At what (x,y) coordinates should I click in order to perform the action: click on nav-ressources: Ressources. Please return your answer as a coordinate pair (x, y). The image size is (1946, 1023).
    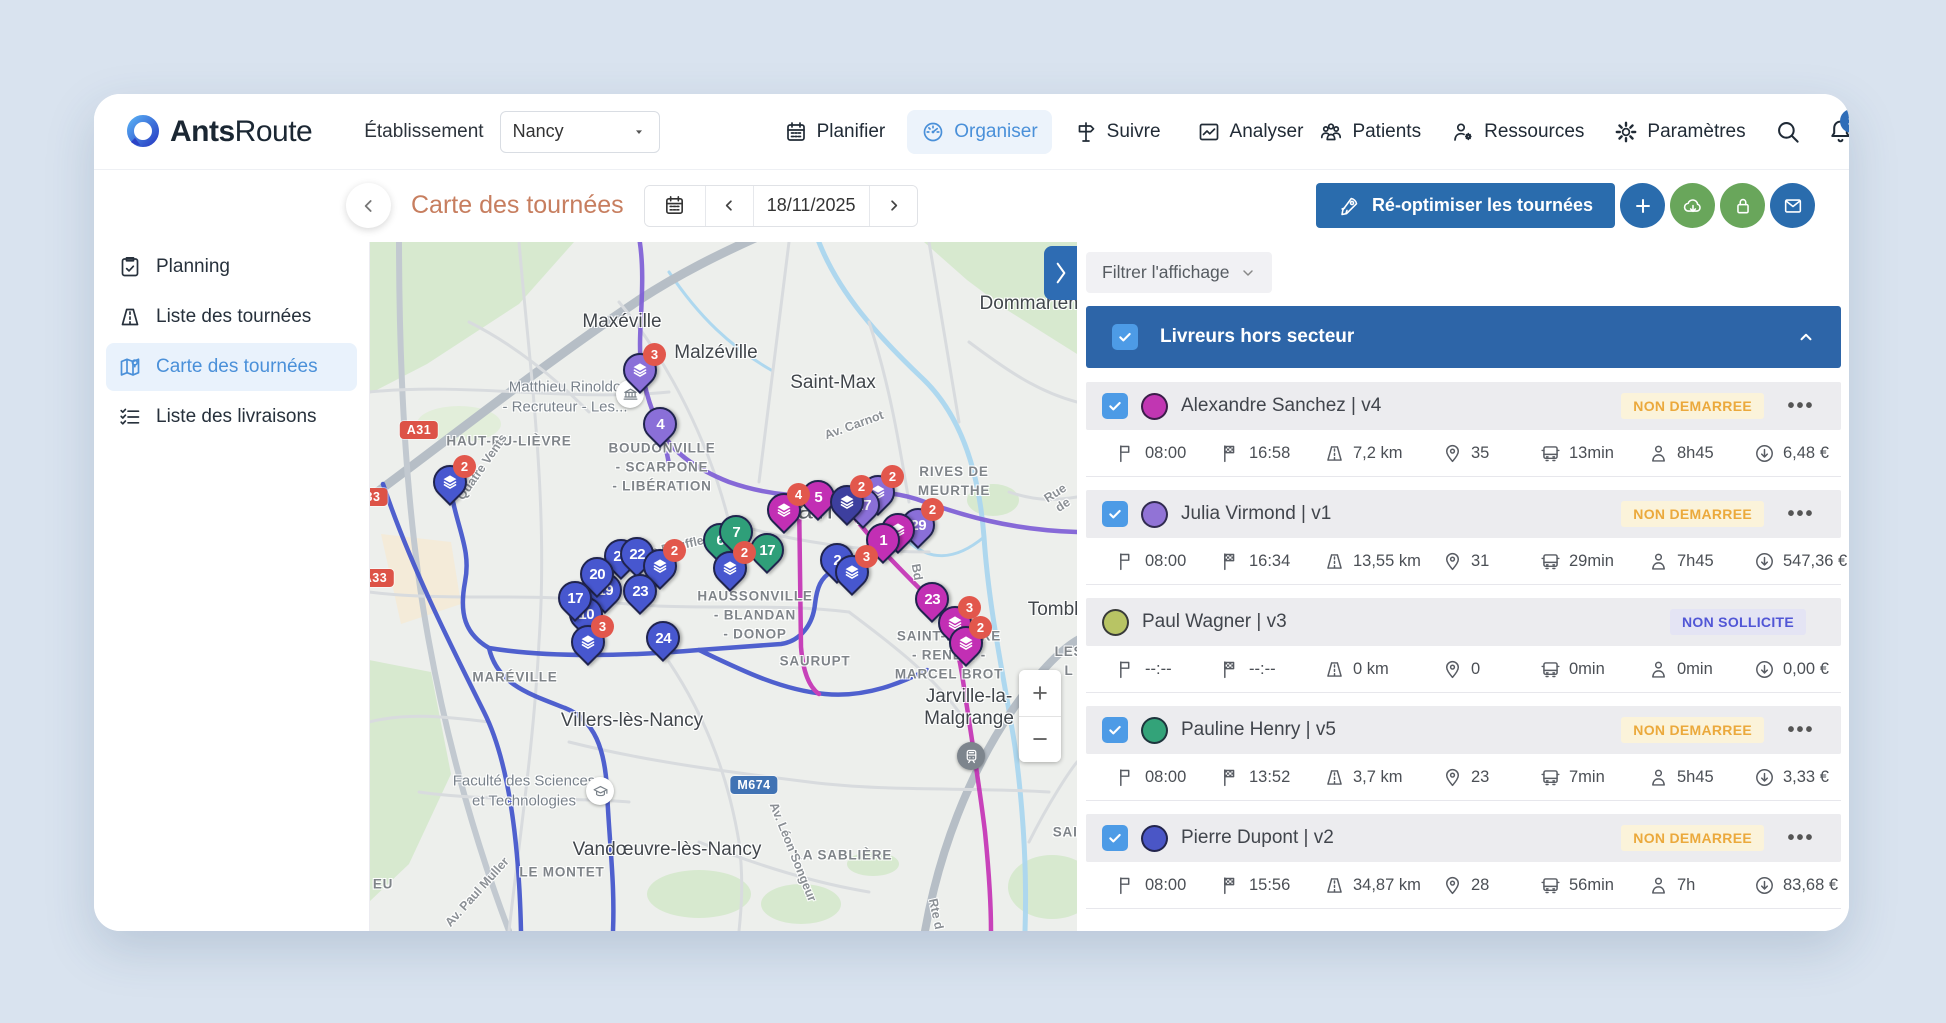
    Looking at the image, I should click on (1517, 132).